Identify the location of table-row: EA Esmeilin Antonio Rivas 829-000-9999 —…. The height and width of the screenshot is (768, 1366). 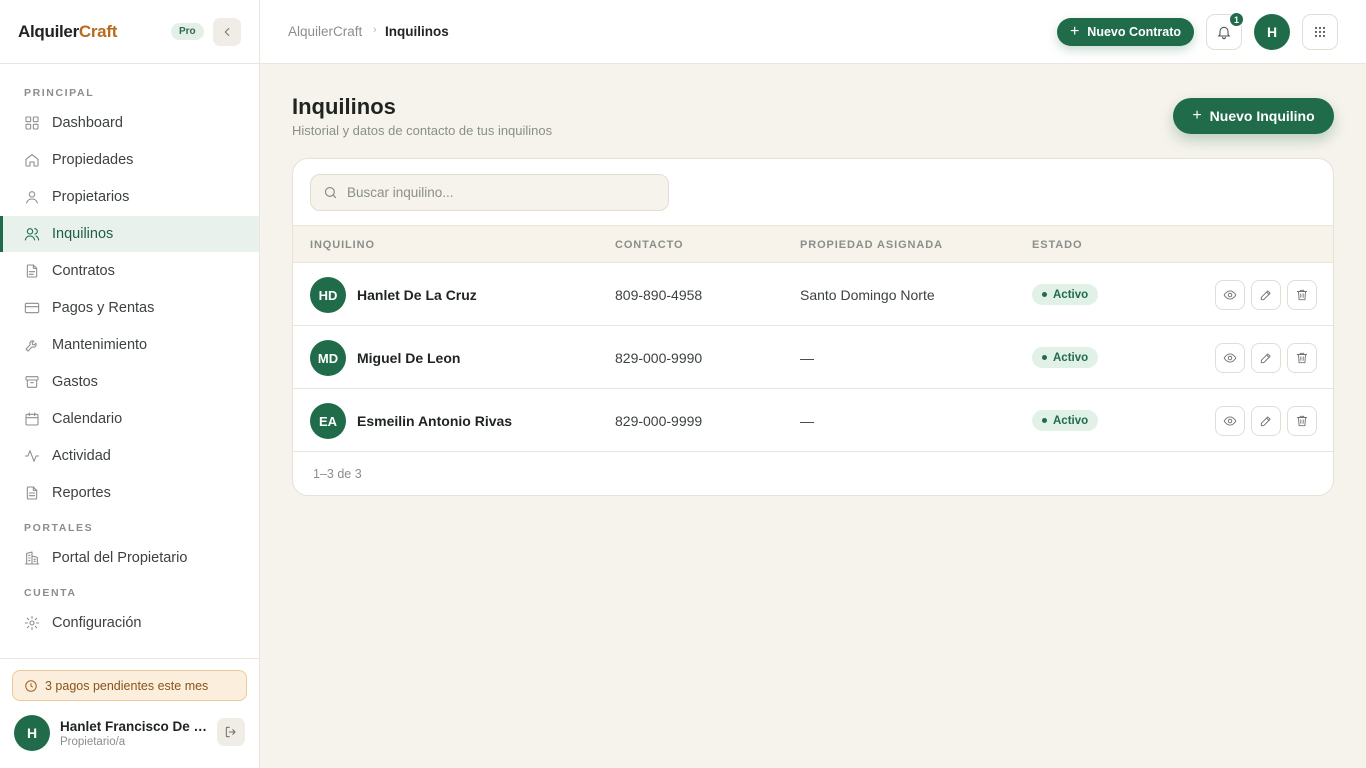
(813, 420).